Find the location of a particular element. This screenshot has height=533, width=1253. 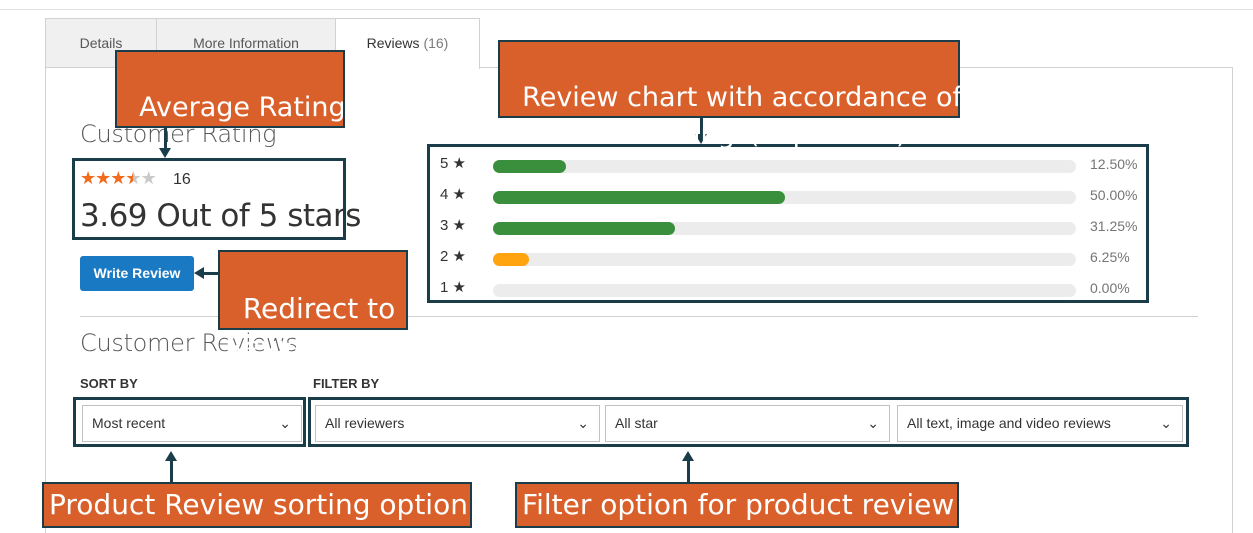

tab-reviews-label: Reviews is located at coordinates (393, 43).